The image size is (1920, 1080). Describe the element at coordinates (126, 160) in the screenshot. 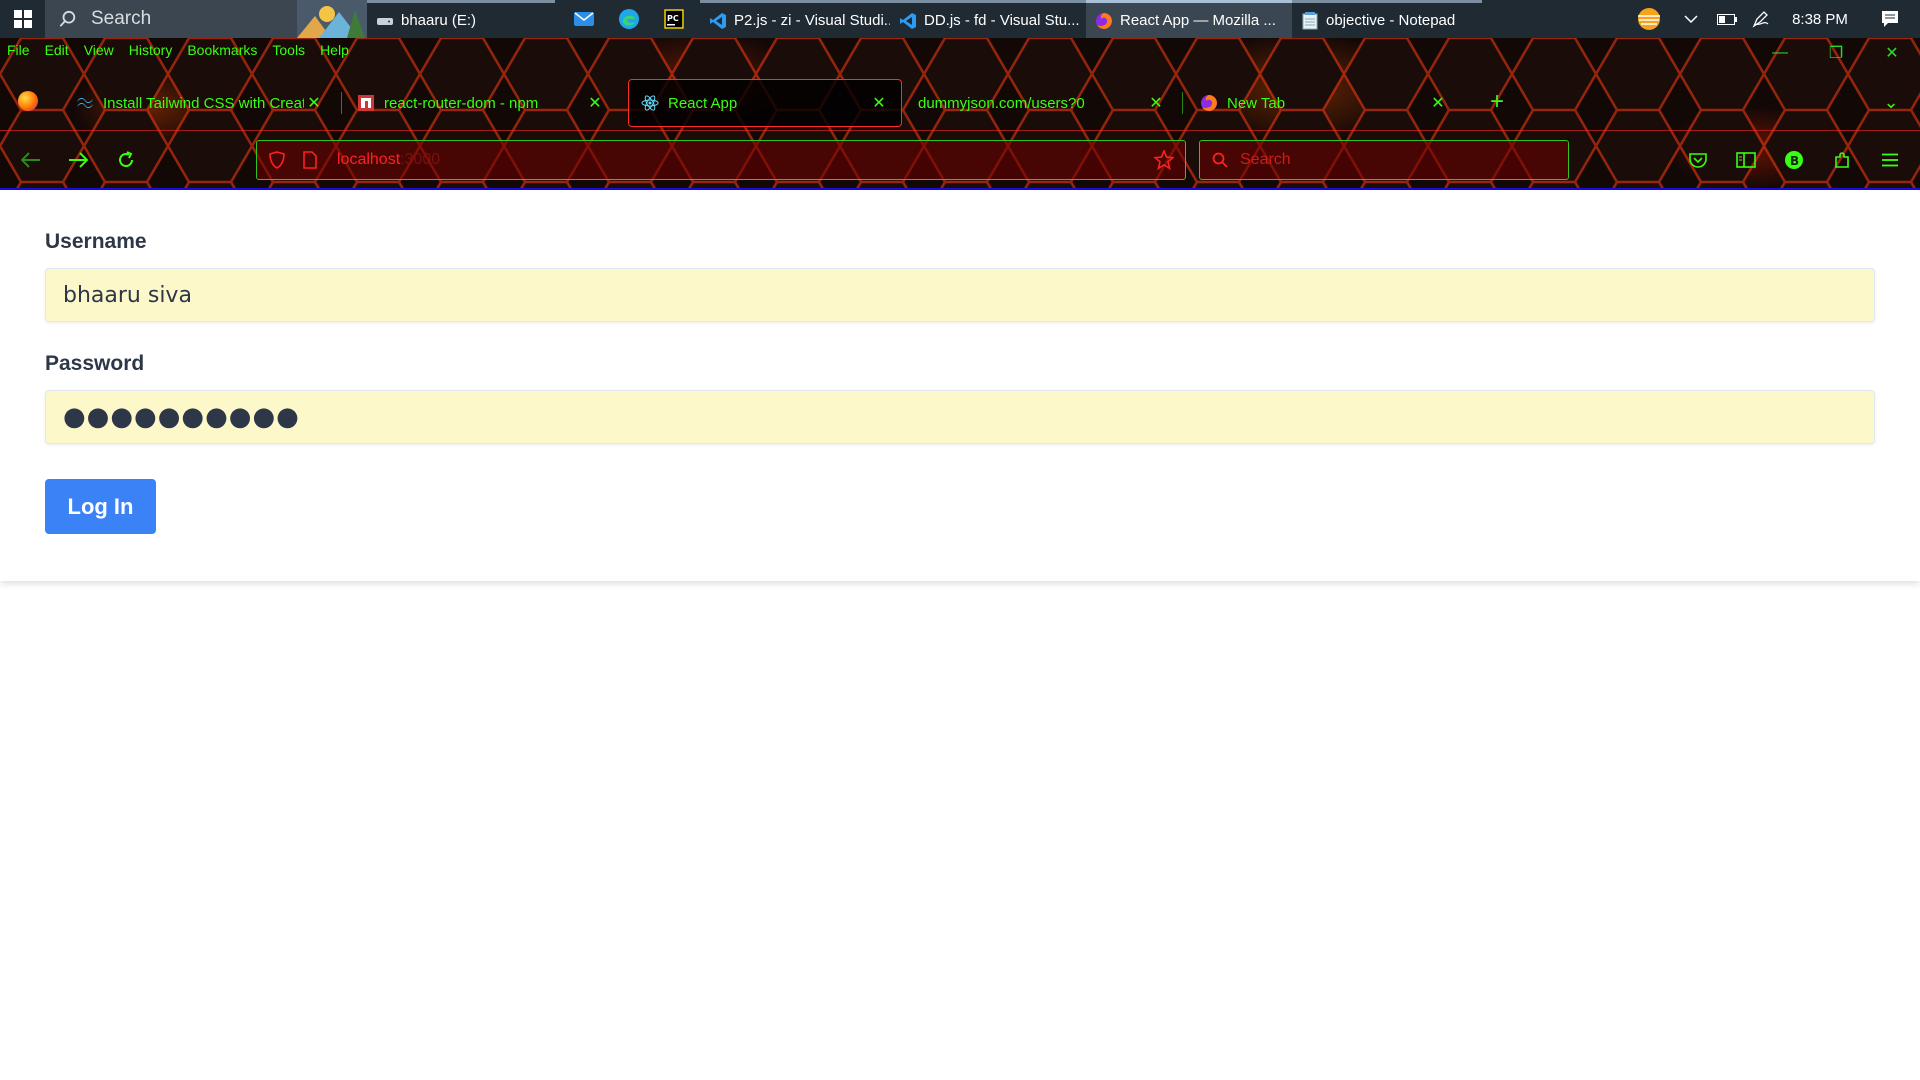

I see `reload-icon` at that location.